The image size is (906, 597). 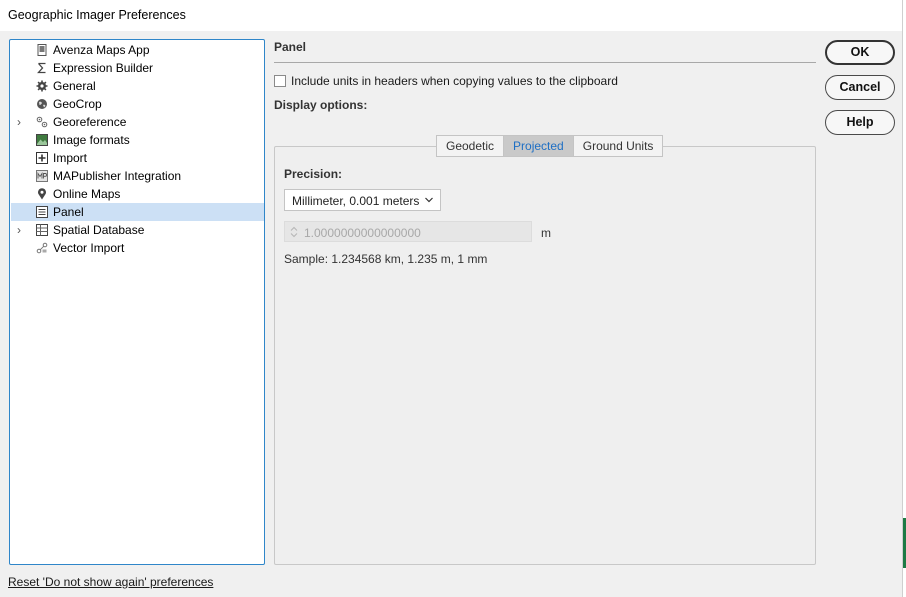 I want to click on unit-label: m, so click(x=546, y=233).